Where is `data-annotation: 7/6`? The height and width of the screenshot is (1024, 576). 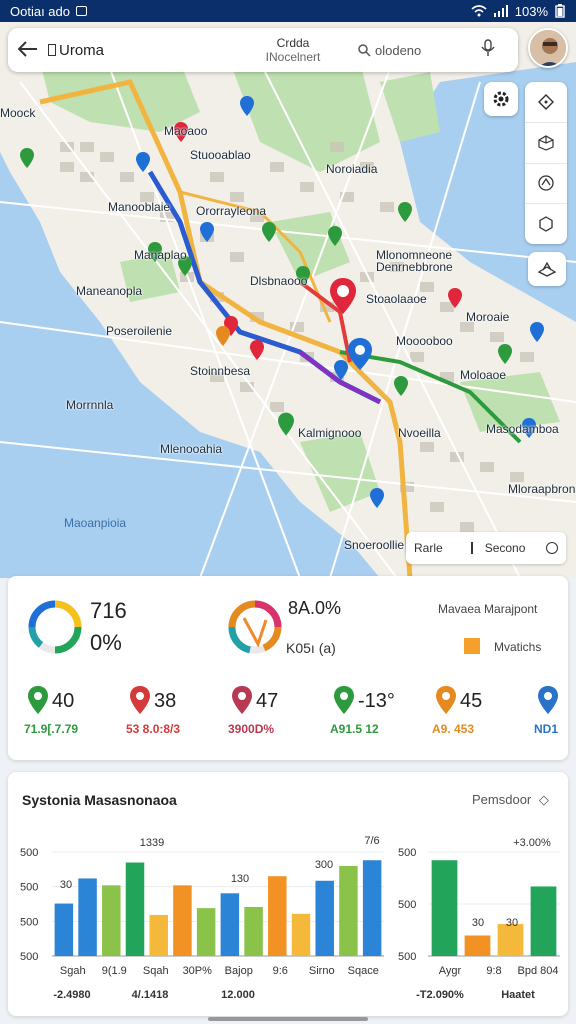
data-annotation: 7/6 is located at coordinates (371, 841).